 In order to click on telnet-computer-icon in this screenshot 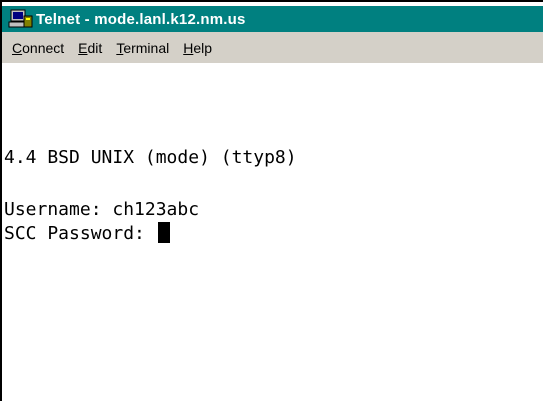, I will do `click(21, 19)`.